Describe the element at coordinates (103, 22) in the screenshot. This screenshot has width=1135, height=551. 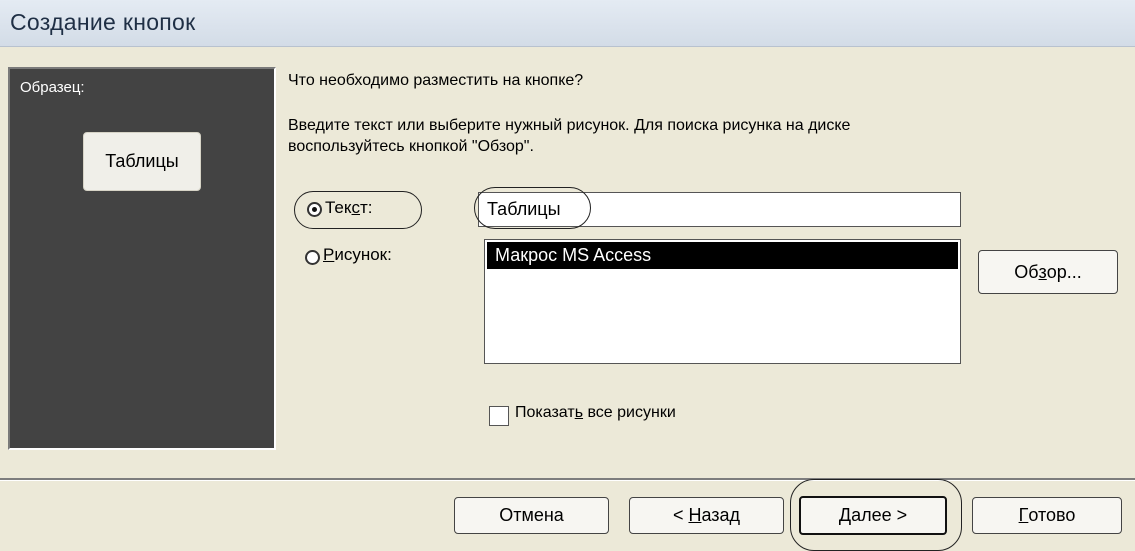
I see `window-title: Создание кнопок` at that location.